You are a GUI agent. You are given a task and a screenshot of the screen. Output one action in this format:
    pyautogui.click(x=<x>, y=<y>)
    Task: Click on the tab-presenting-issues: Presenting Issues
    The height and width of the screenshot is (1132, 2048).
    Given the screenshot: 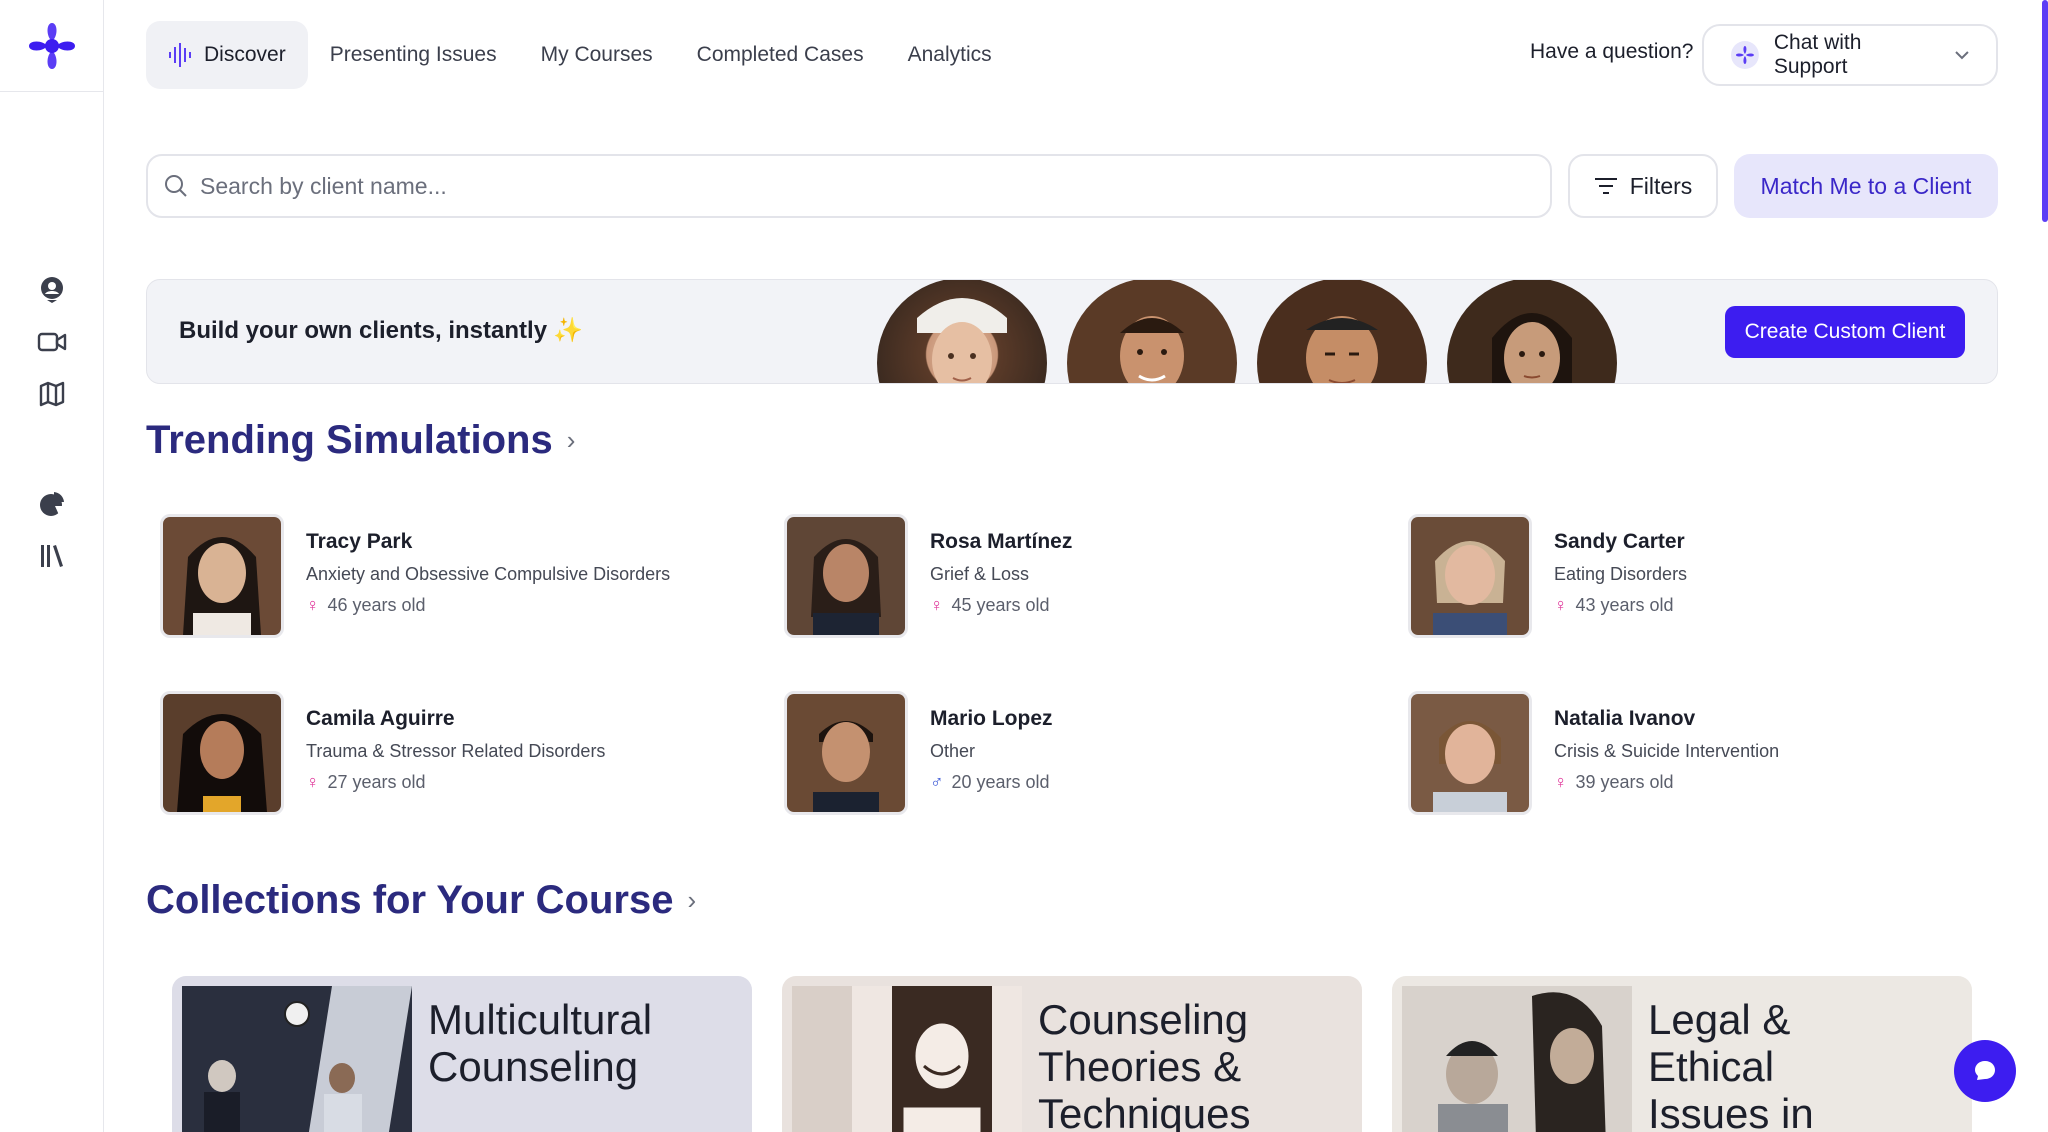 What is the action you would take?
    pyautogui.click(x=413, y=55)
    